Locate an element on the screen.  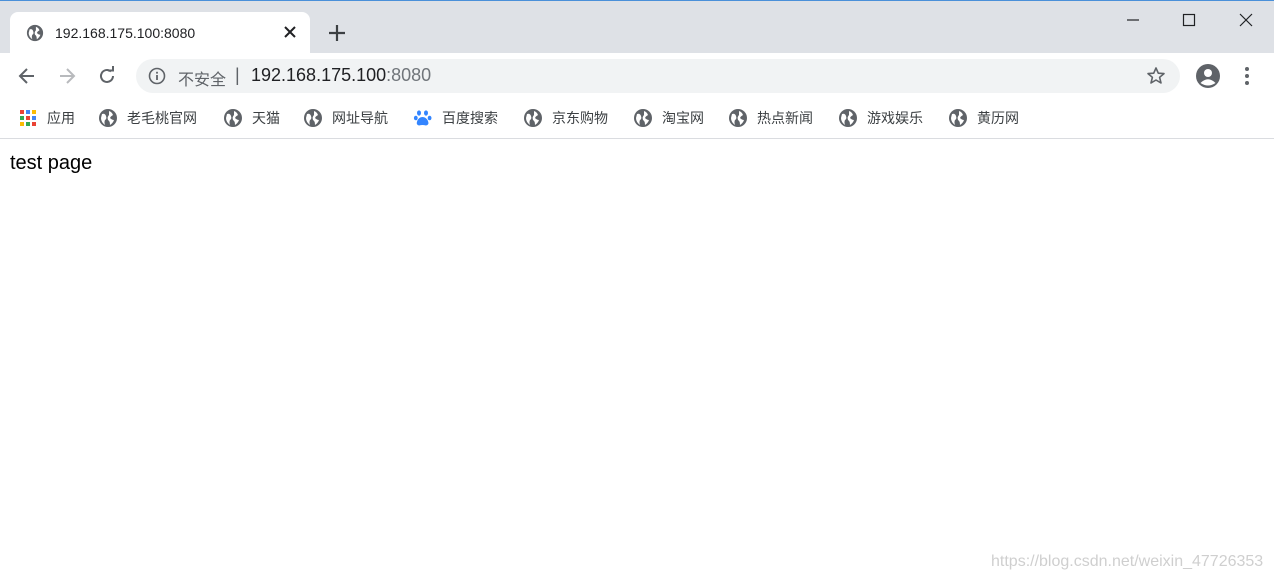
apps-grid-icon is located at coordinates (28, 118).